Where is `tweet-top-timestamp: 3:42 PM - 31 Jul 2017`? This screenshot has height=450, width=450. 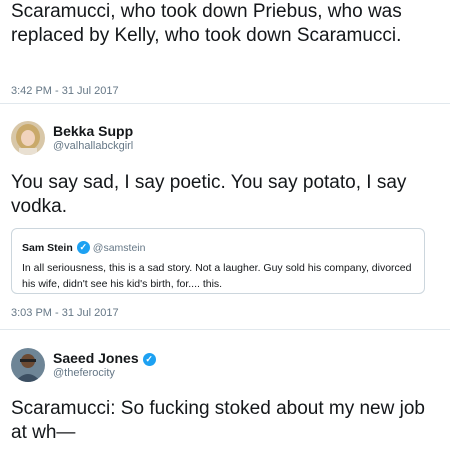 tweet-top-timestamp: 3:42 PM - 31 Jul 2017 is located at coordinates (65, 91).